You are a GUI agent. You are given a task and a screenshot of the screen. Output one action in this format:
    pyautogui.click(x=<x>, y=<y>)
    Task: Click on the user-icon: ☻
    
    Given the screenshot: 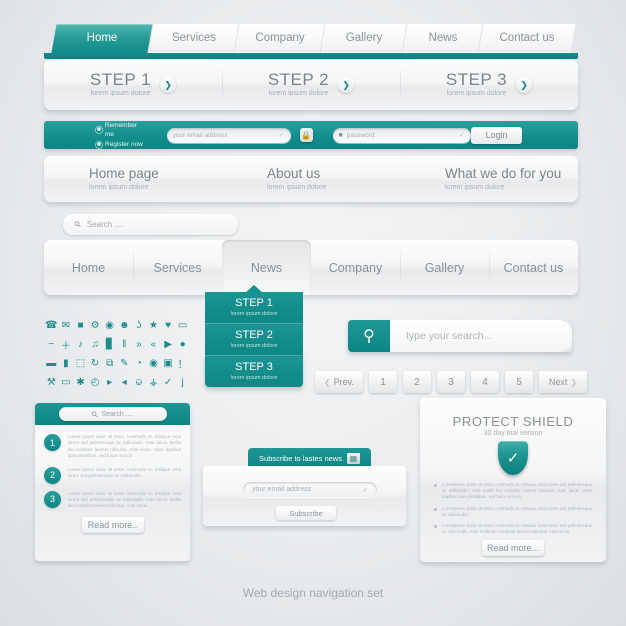 What is the action you would take?
    pyautogui.click(x=124, y=325)
    